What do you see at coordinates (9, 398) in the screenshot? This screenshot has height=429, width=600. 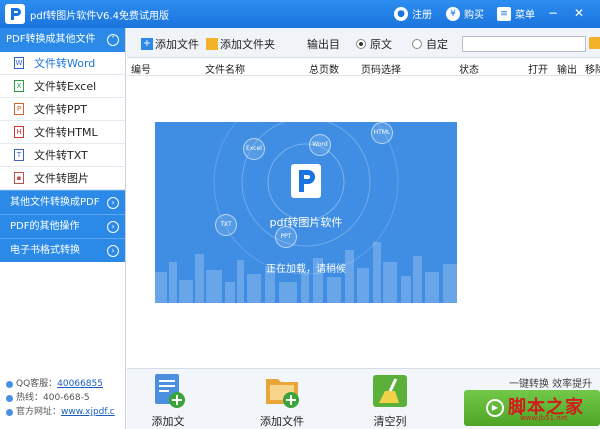 I see `phone-icon` at bounding box center [9, 398].